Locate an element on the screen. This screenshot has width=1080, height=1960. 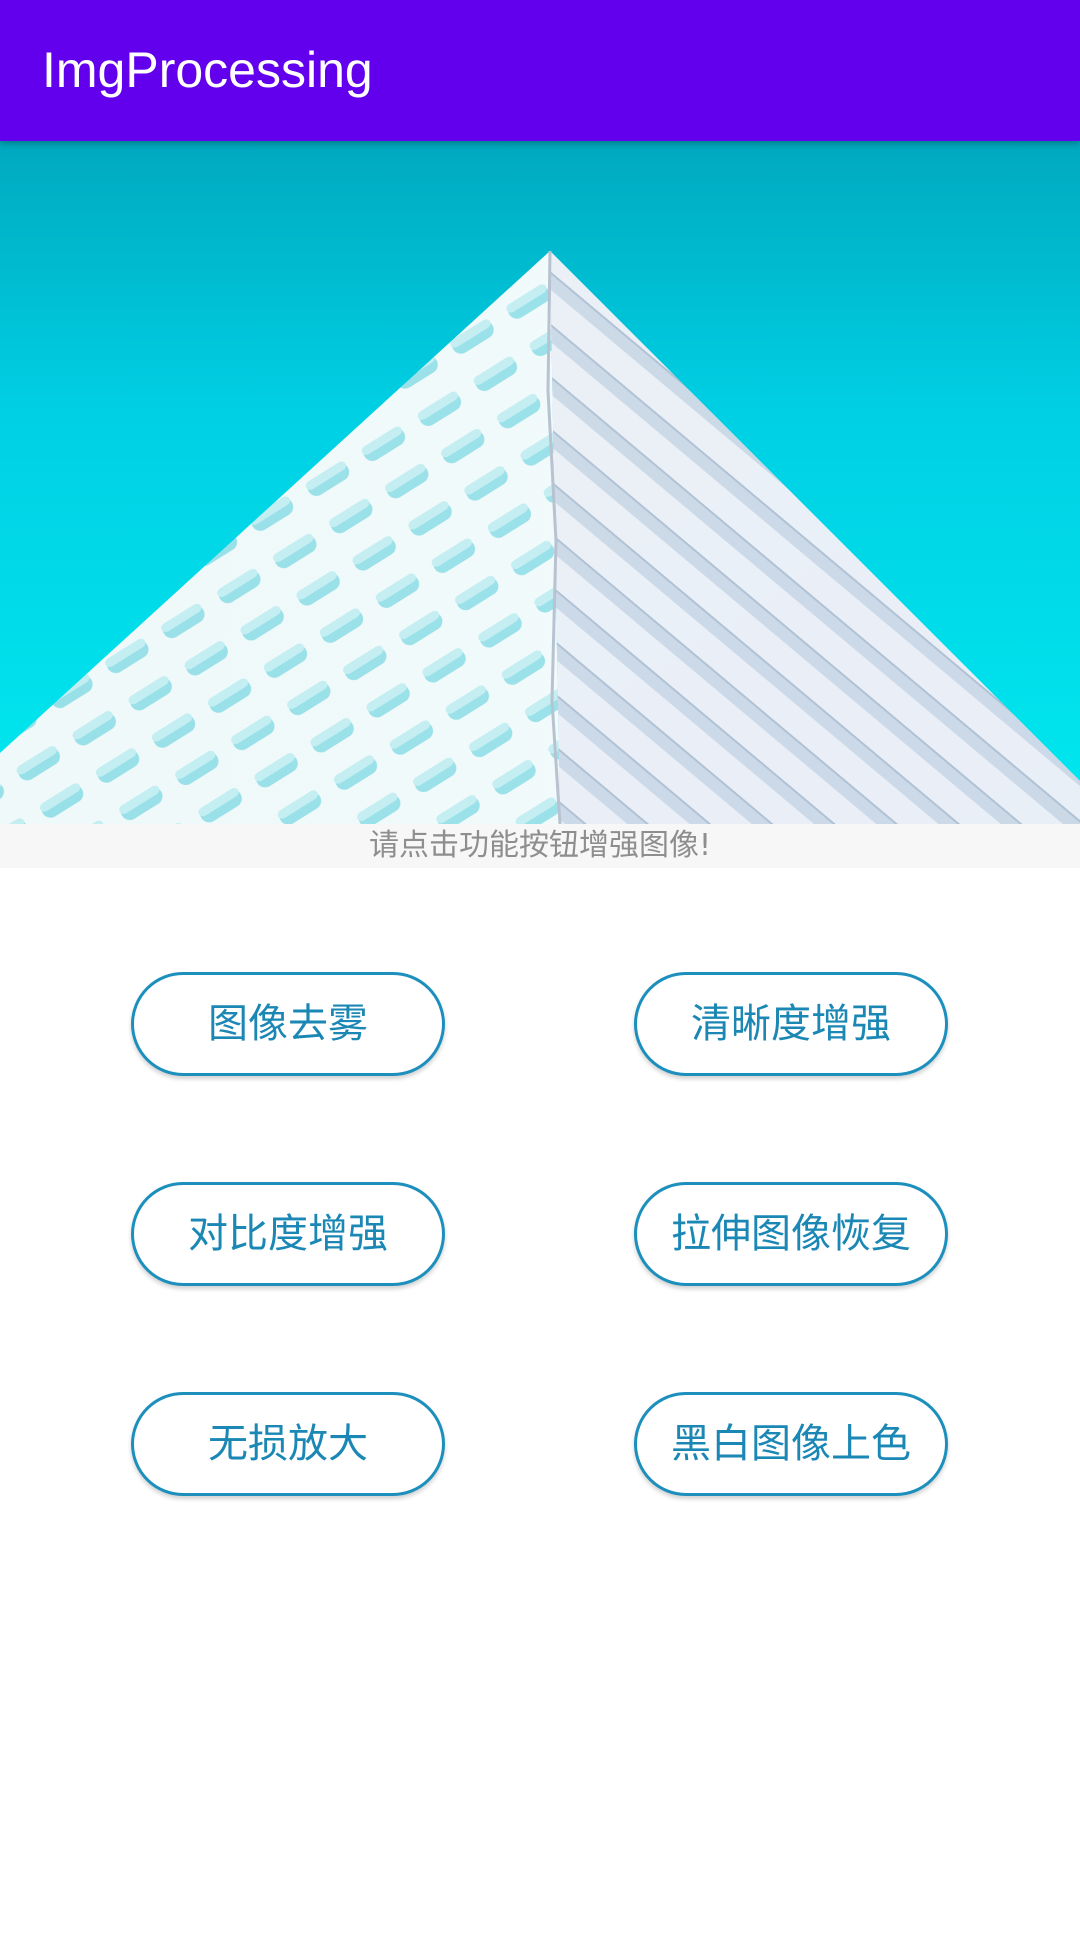
stretch-restore-button: 拉伸图像恢复 is located at coordinates (791, 1234).